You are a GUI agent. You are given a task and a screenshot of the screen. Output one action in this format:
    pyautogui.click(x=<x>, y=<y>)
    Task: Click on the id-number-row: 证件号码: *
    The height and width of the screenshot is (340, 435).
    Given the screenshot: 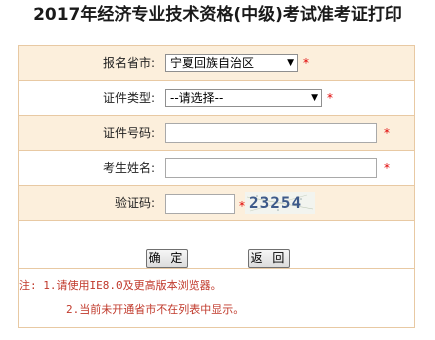 What is the action you would take?
    pyautogui.click(x=216, y=133)
    